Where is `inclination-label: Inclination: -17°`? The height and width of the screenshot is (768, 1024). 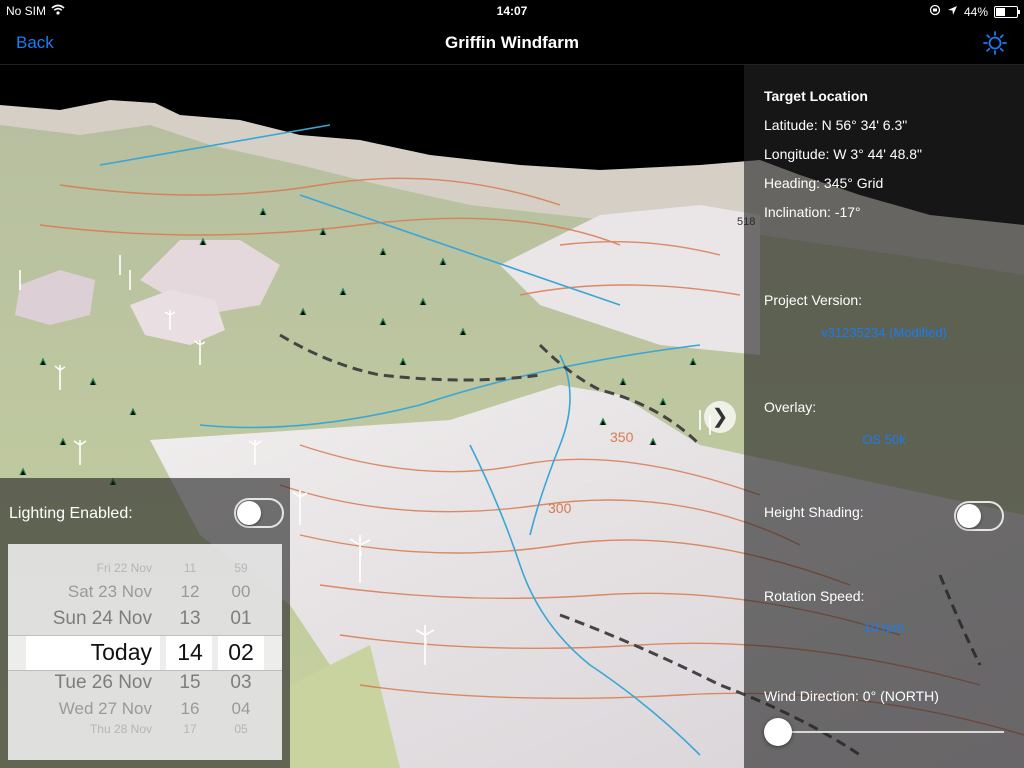
inclination-label: Inclination: -17° is located at coordinates (812, 212).